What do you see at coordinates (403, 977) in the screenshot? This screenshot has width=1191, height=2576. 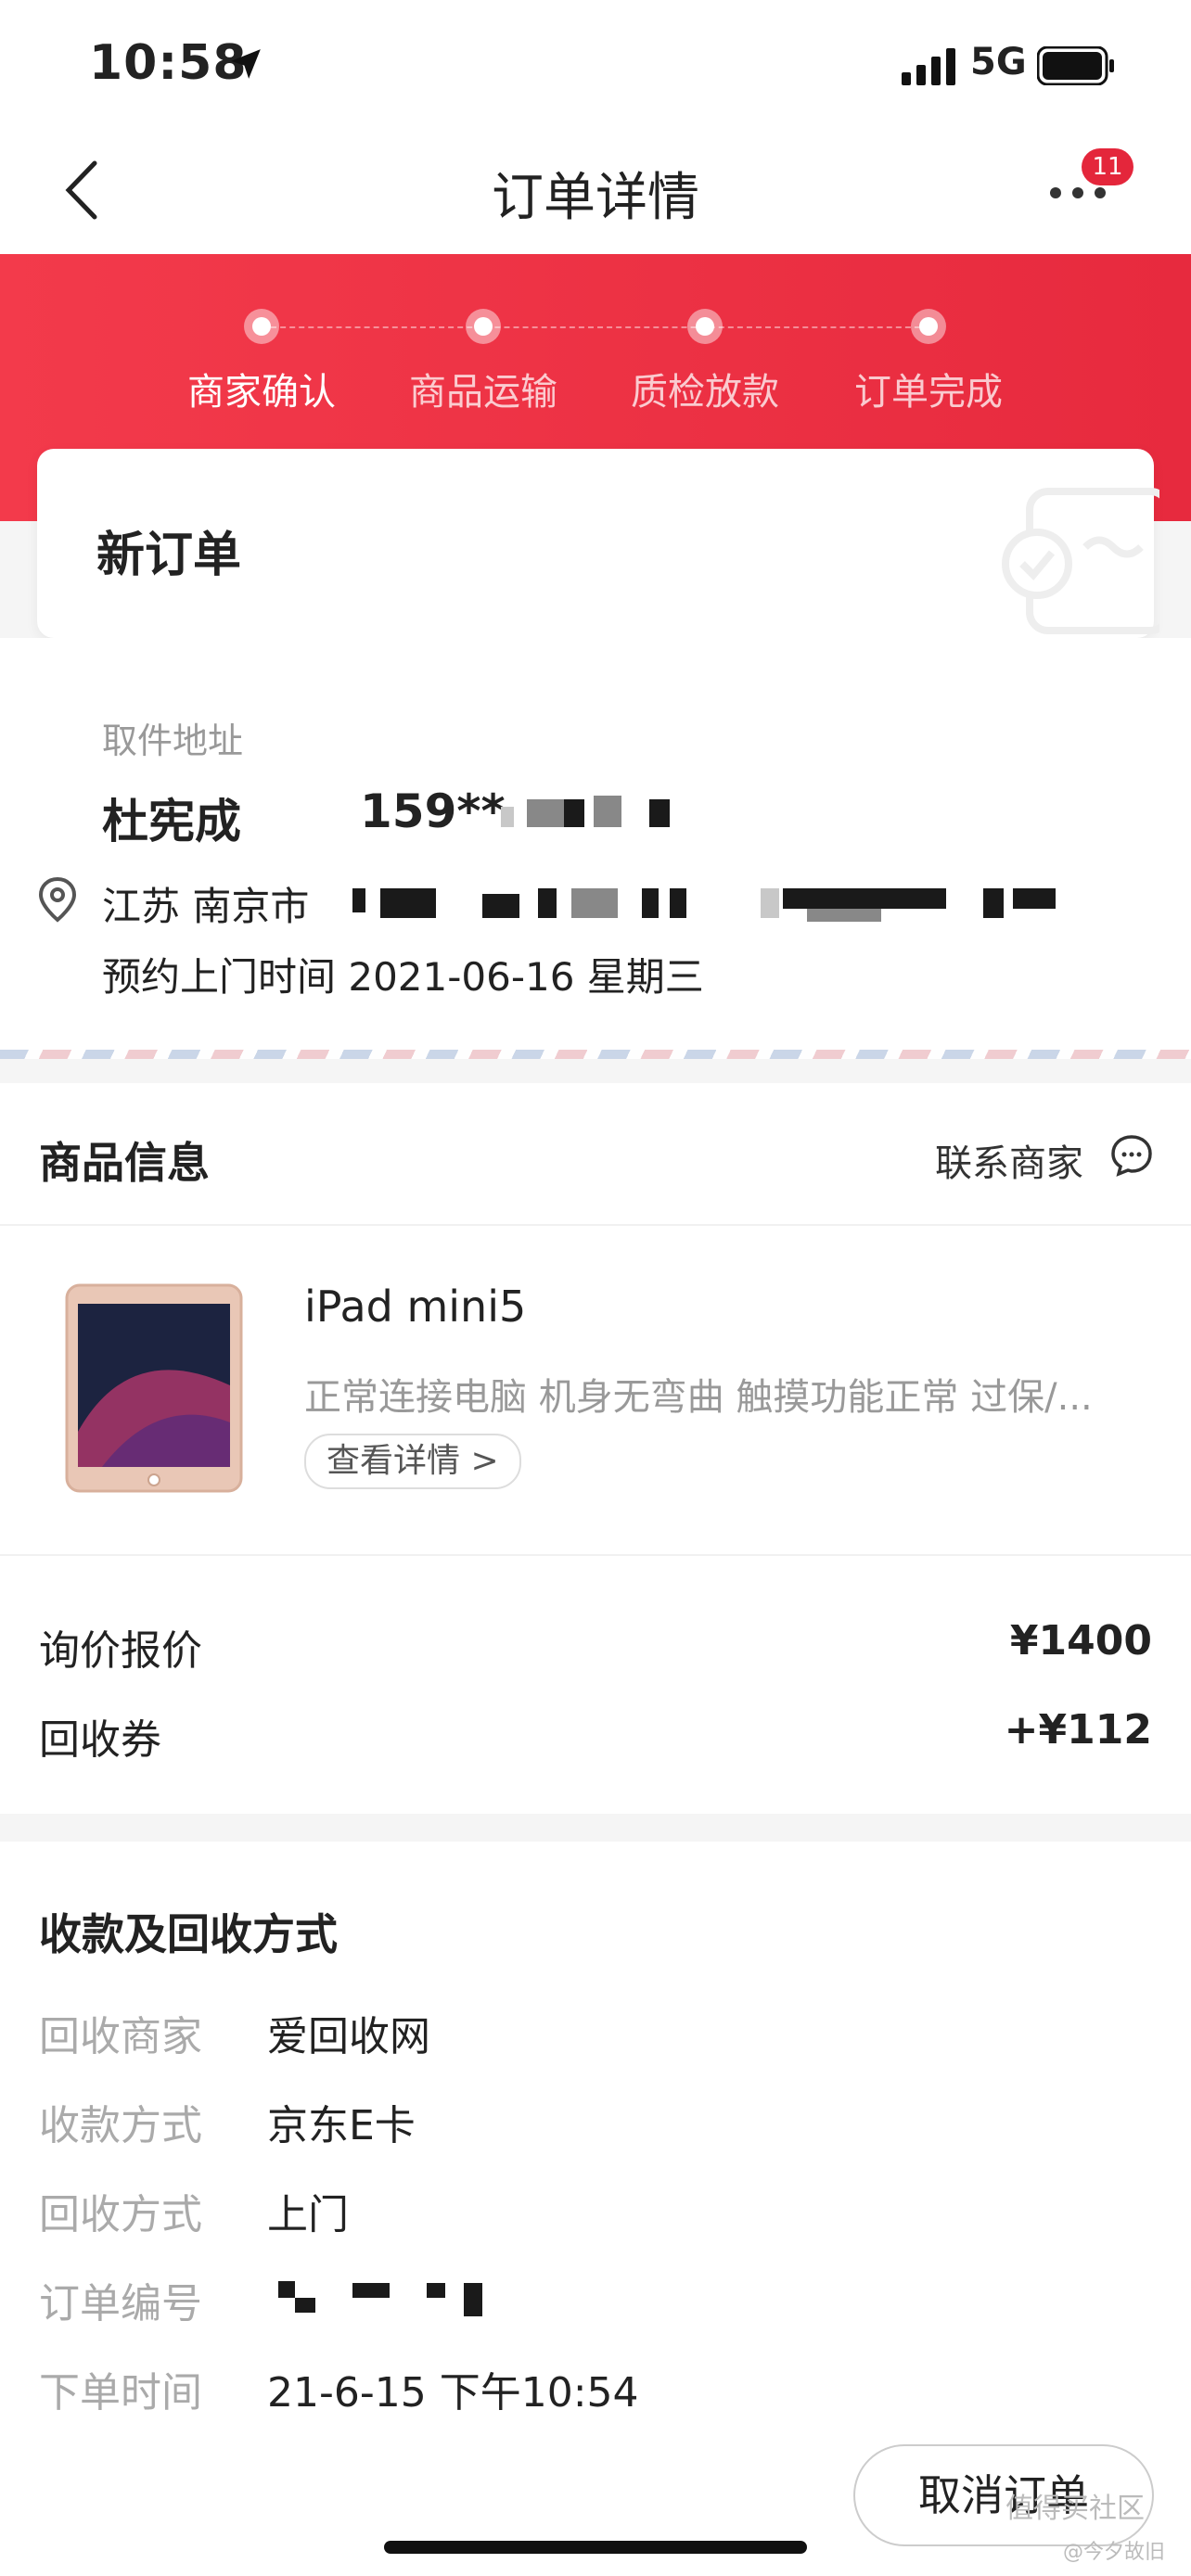 I see `appointment-time: 预约上门时间 2021-06-16 星期三` at bounding box center [403, 977].